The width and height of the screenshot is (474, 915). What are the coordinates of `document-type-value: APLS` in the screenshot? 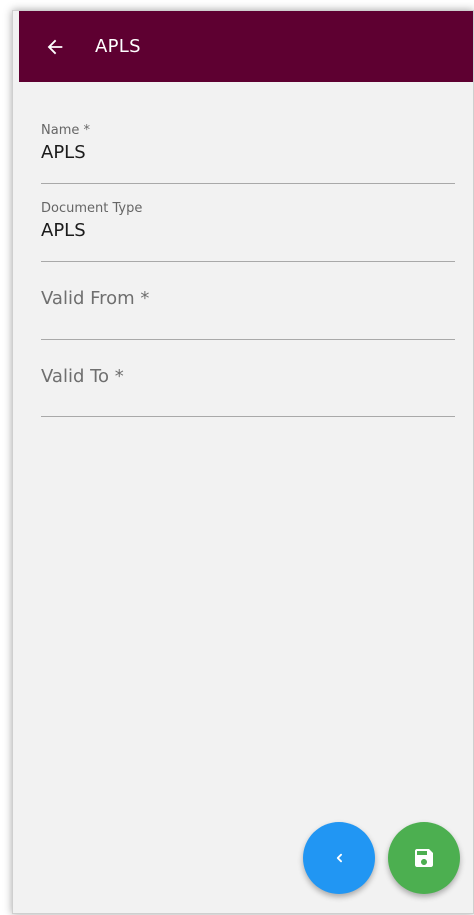 It's located at (248, 230).